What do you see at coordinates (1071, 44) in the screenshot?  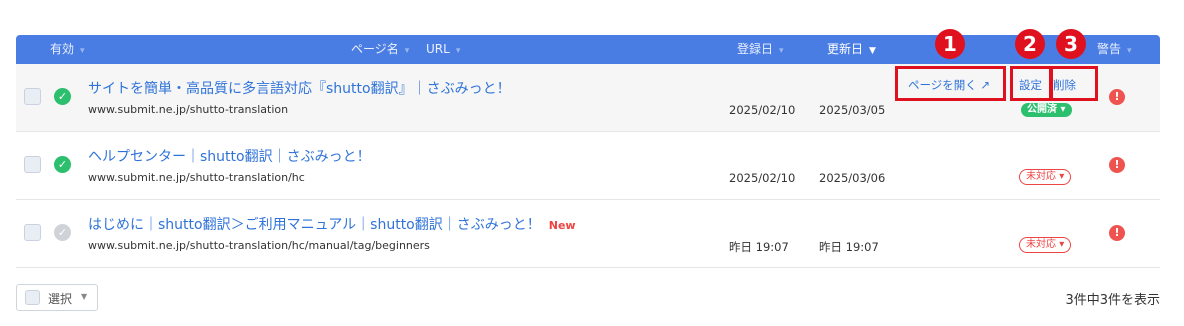 I see `annotation-number-3: 3` at bounding box center [1071, 44].